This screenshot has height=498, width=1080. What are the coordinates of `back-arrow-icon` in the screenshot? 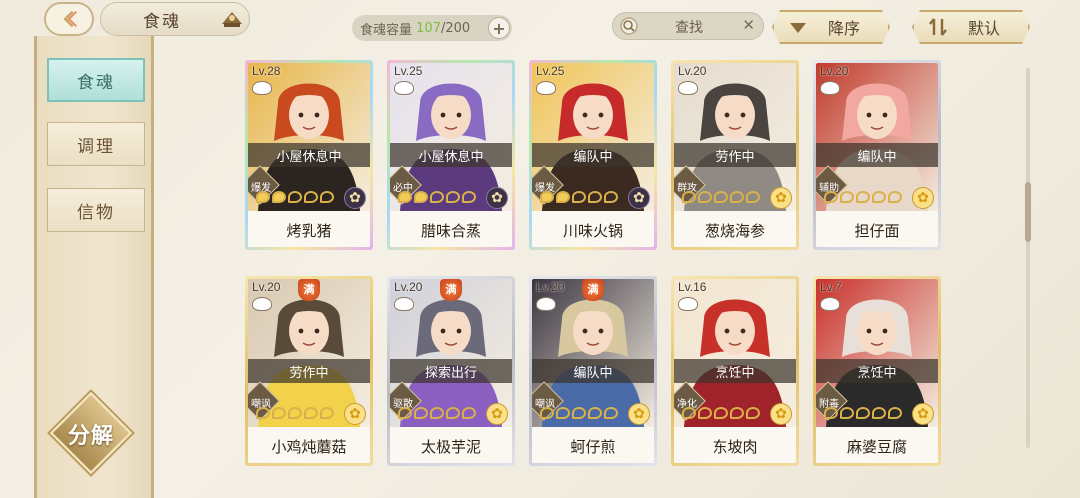 It's located at (70, 19).